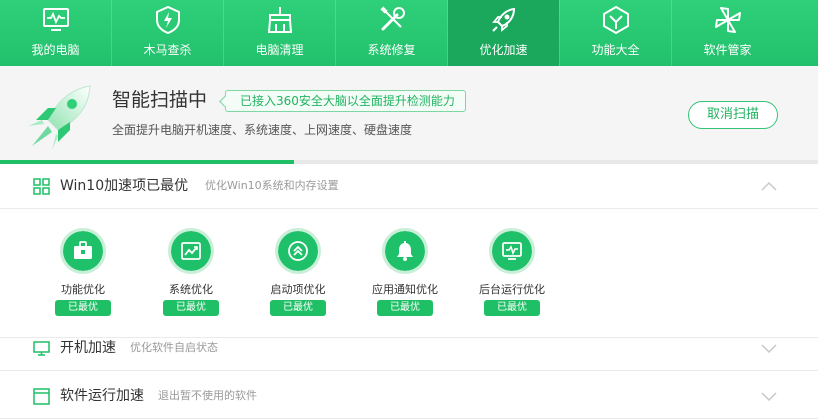 This screenshot has width=818, height=419. Describe the element at coordinates (41, 186) in the screenshot. I see `grid-icon` at that location.